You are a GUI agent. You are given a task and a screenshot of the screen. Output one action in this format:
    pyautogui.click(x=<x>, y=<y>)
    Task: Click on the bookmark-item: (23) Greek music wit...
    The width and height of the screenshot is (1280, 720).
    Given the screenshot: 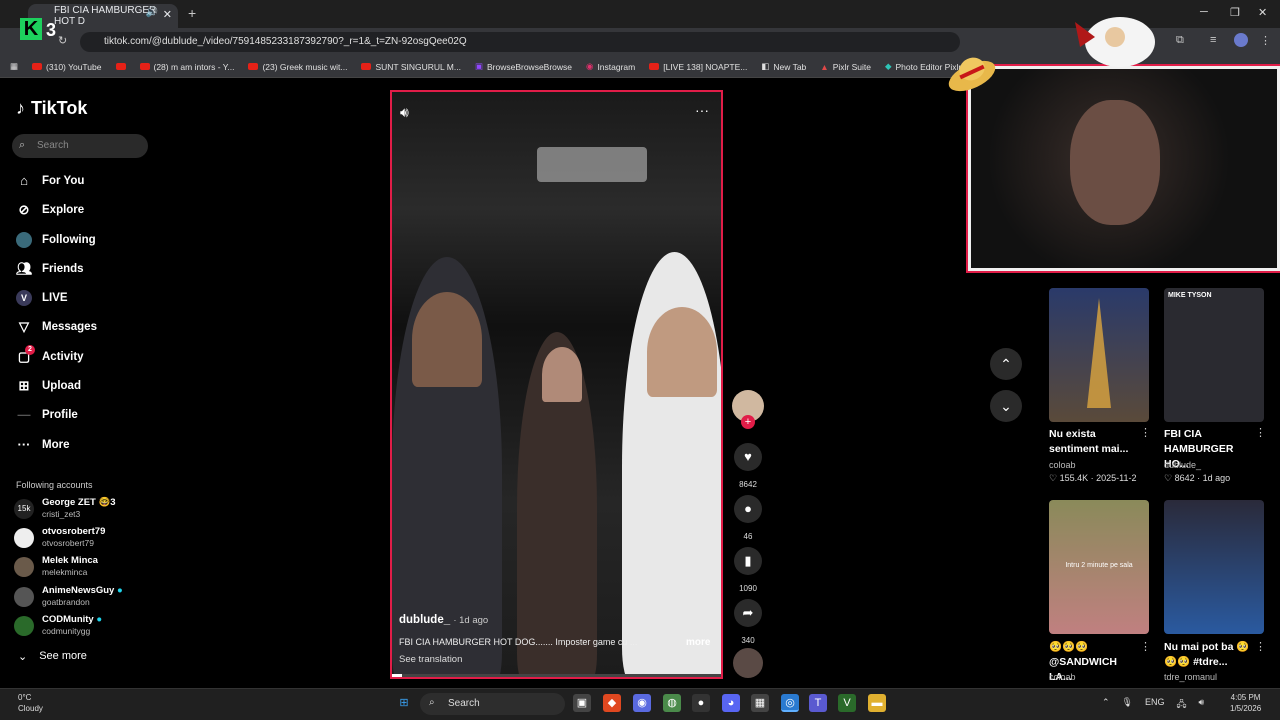 What is the action you would take?
    pyautogui.click(x=297, y=67)
    